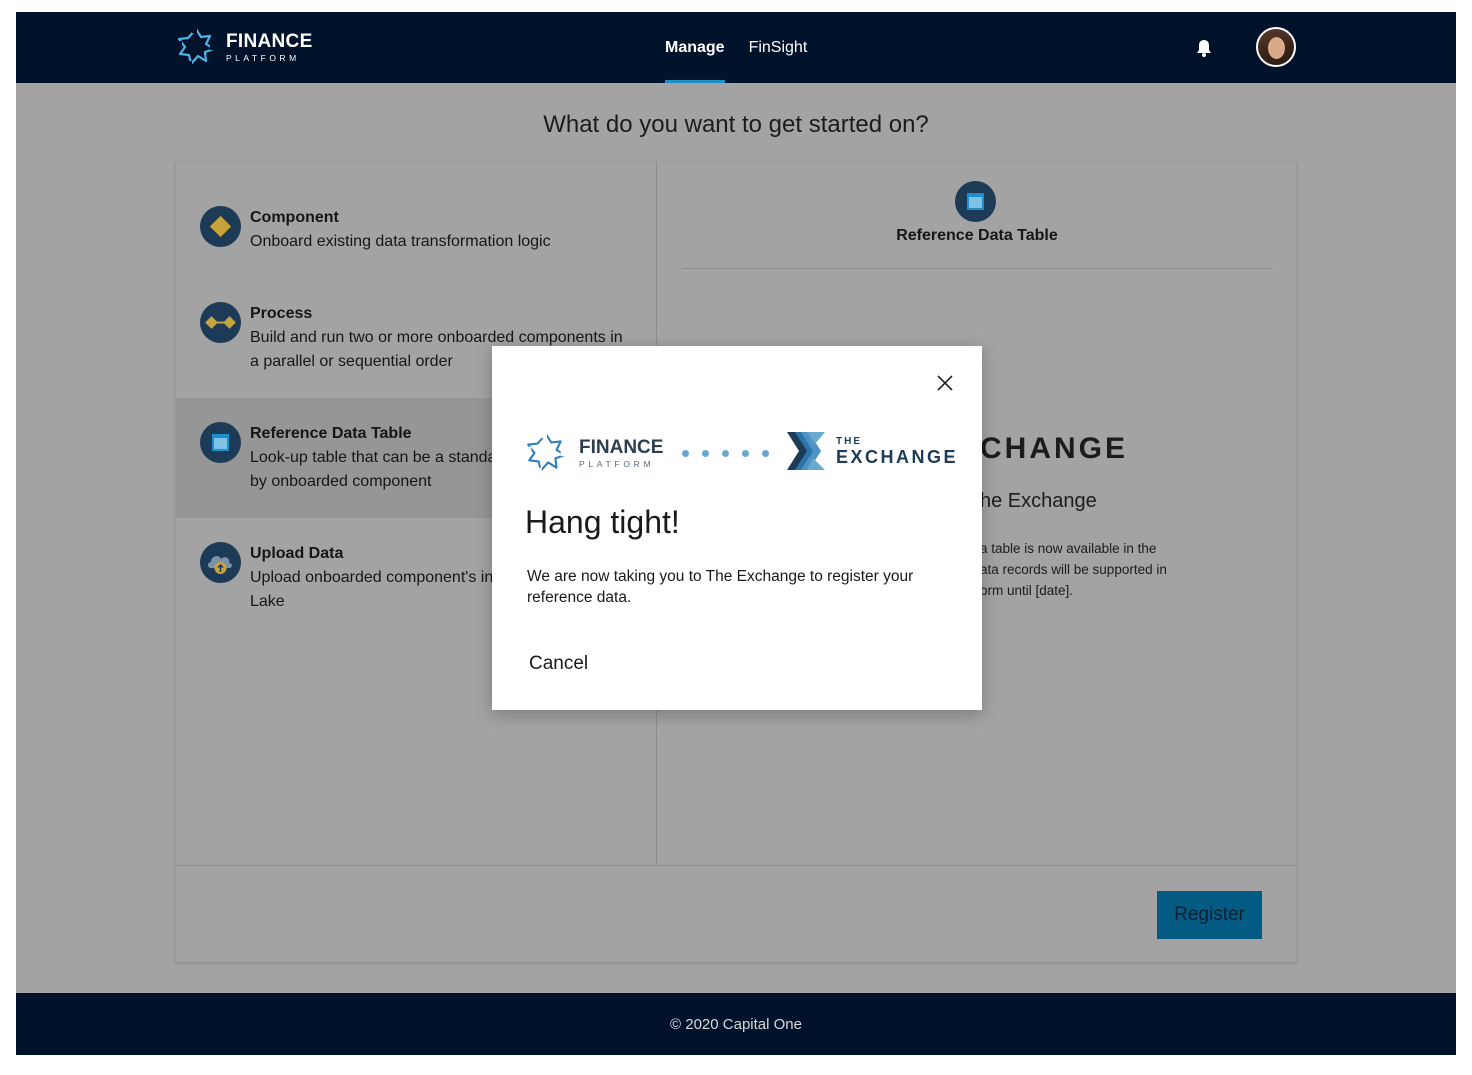 The image size is (1472, 1075). What do you see at coordinates (1204, 50) in the screenshot?
I see `bell-icon` at bounding box center [1204, 50].